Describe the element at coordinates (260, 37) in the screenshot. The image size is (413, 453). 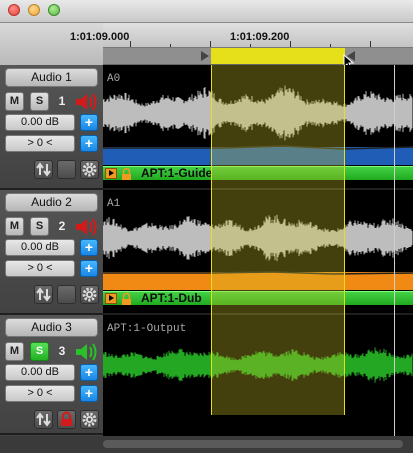
I see `timecode-label: 1:01:09.200` at that location.